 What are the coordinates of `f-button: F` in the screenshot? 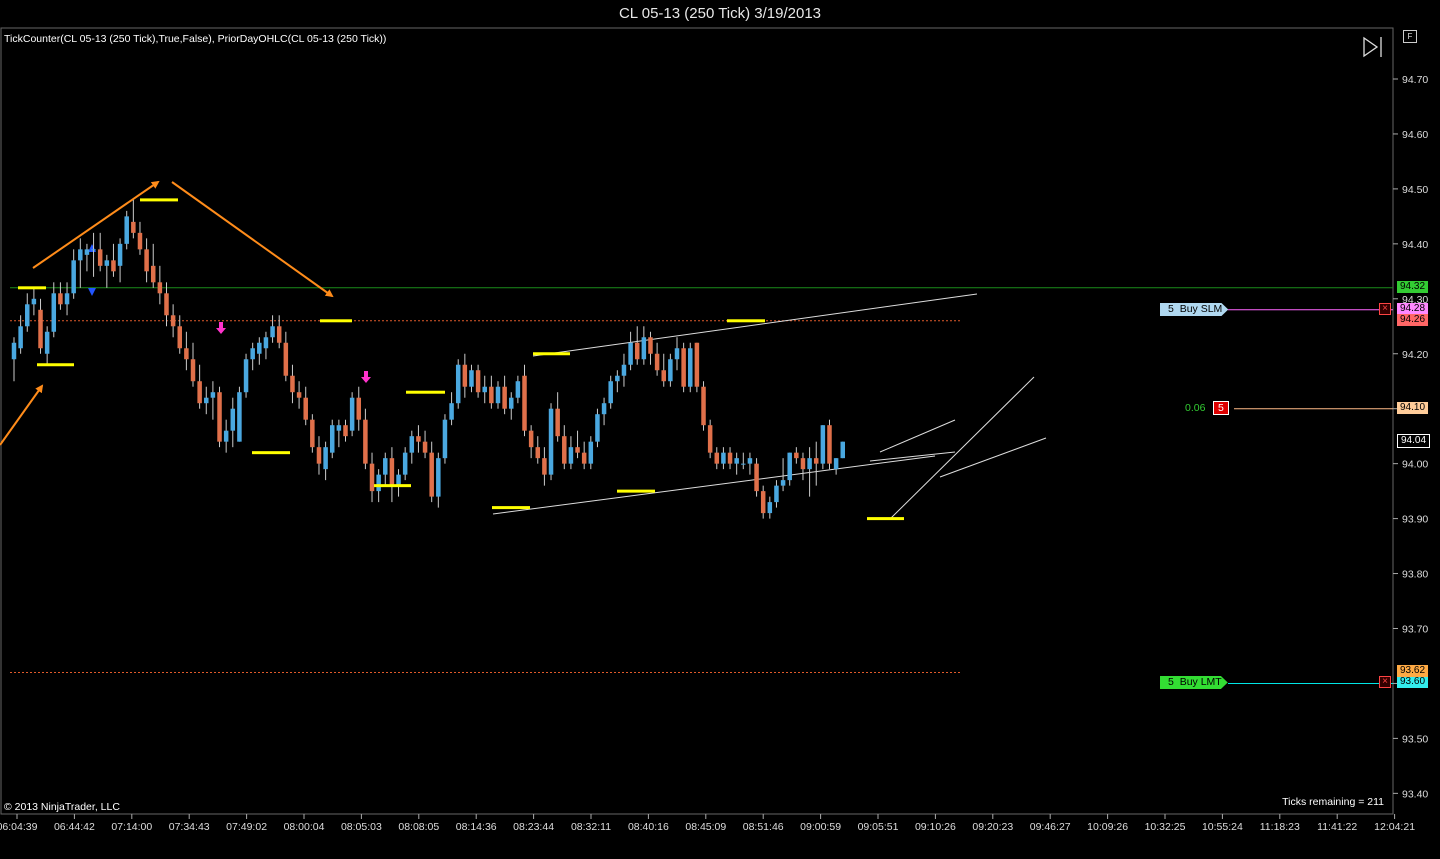 It's located at (1410, 36).